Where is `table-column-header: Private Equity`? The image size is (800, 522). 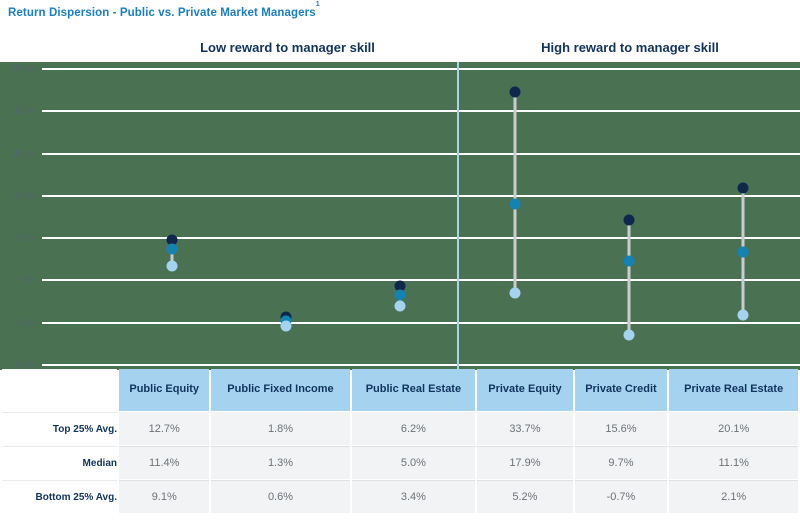
table-column-header: Private Equity is located at coordinates (525, 390).